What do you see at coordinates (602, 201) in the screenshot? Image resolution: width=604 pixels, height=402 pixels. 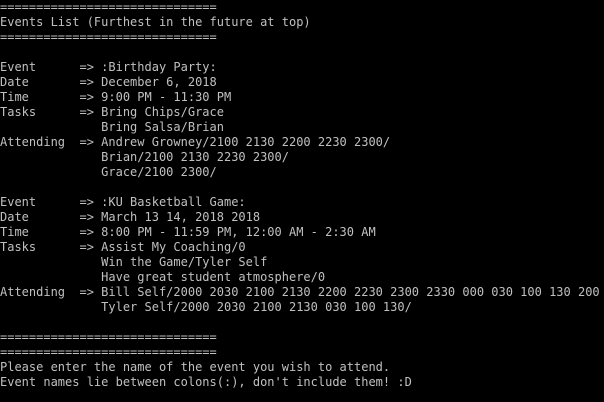 I see `scrollbar` at bounding box center [602, 201].